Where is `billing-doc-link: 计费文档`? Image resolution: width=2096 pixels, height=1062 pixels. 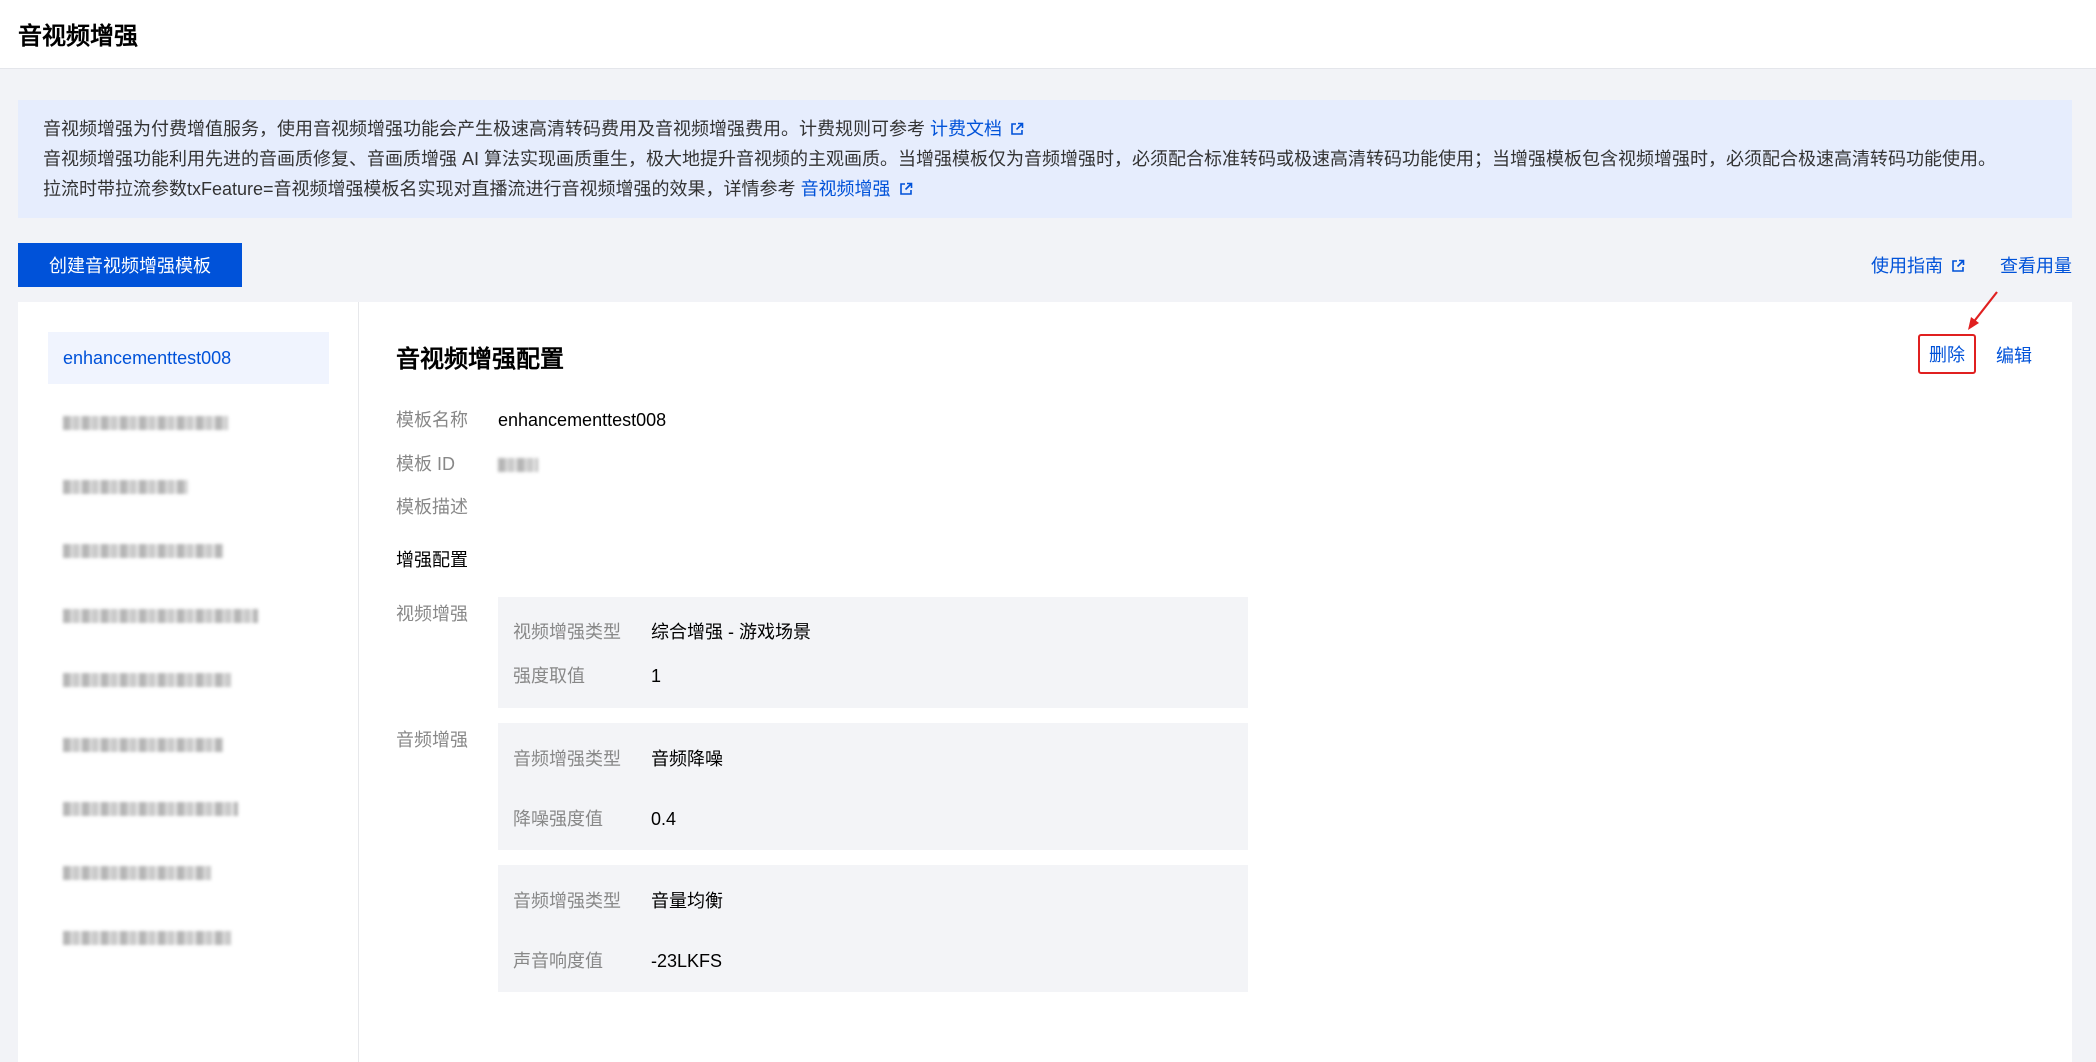
billing-doc-link: 计费文档 is located at coordinates (977, 129).